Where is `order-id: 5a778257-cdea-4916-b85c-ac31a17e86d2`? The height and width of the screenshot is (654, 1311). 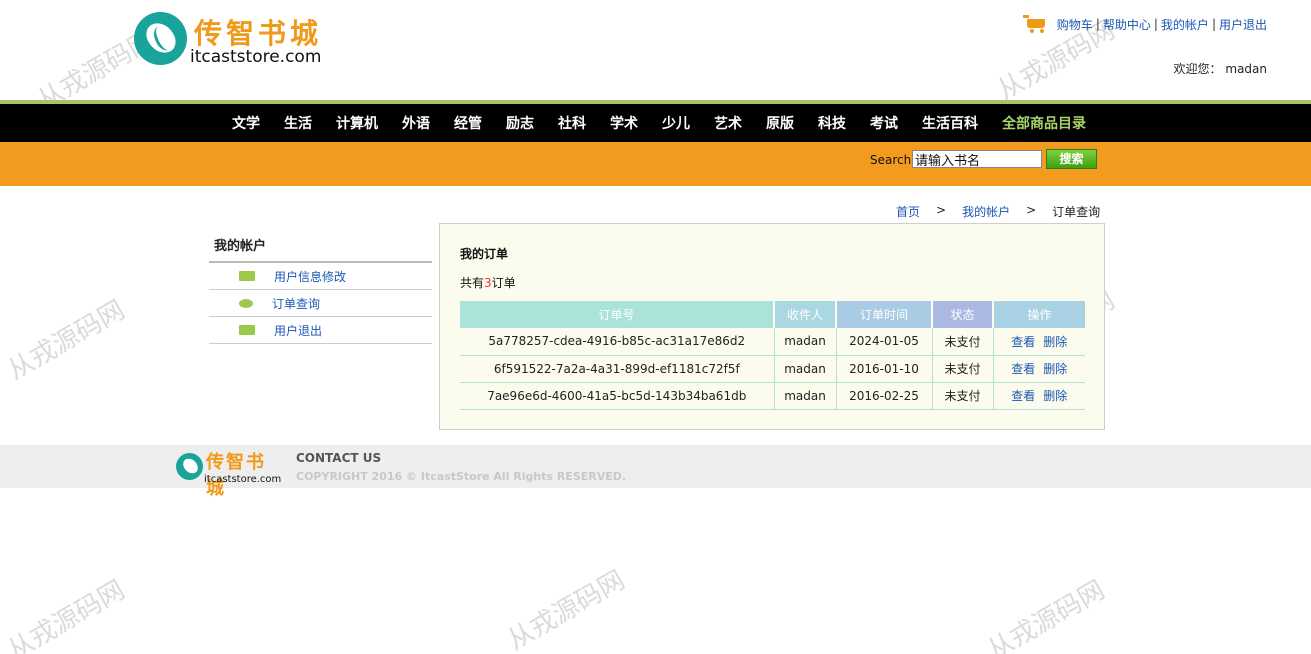 order-id: 5a778257-cdea-4916-b85c-ac31a17e86d2 is located at coordinates (617, 342).